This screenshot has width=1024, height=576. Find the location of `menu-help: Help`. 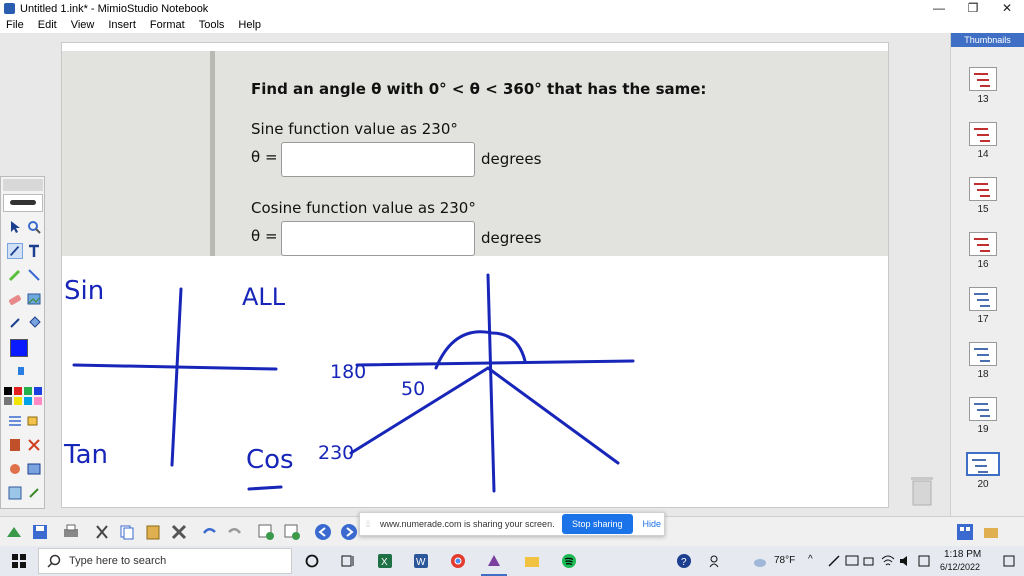

menu-help: Help is located at coordinates (249, 25).